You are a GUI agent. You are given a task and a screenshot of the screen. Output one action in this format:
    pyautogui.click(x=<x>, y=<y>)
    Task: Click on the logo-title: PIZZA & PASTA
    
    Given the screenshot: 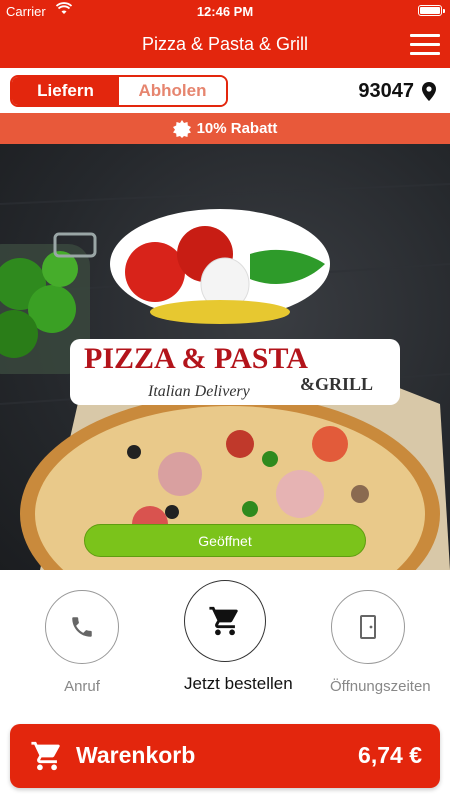 What is the action you would take?
    pyautogui.click(x=196, y=358)
    